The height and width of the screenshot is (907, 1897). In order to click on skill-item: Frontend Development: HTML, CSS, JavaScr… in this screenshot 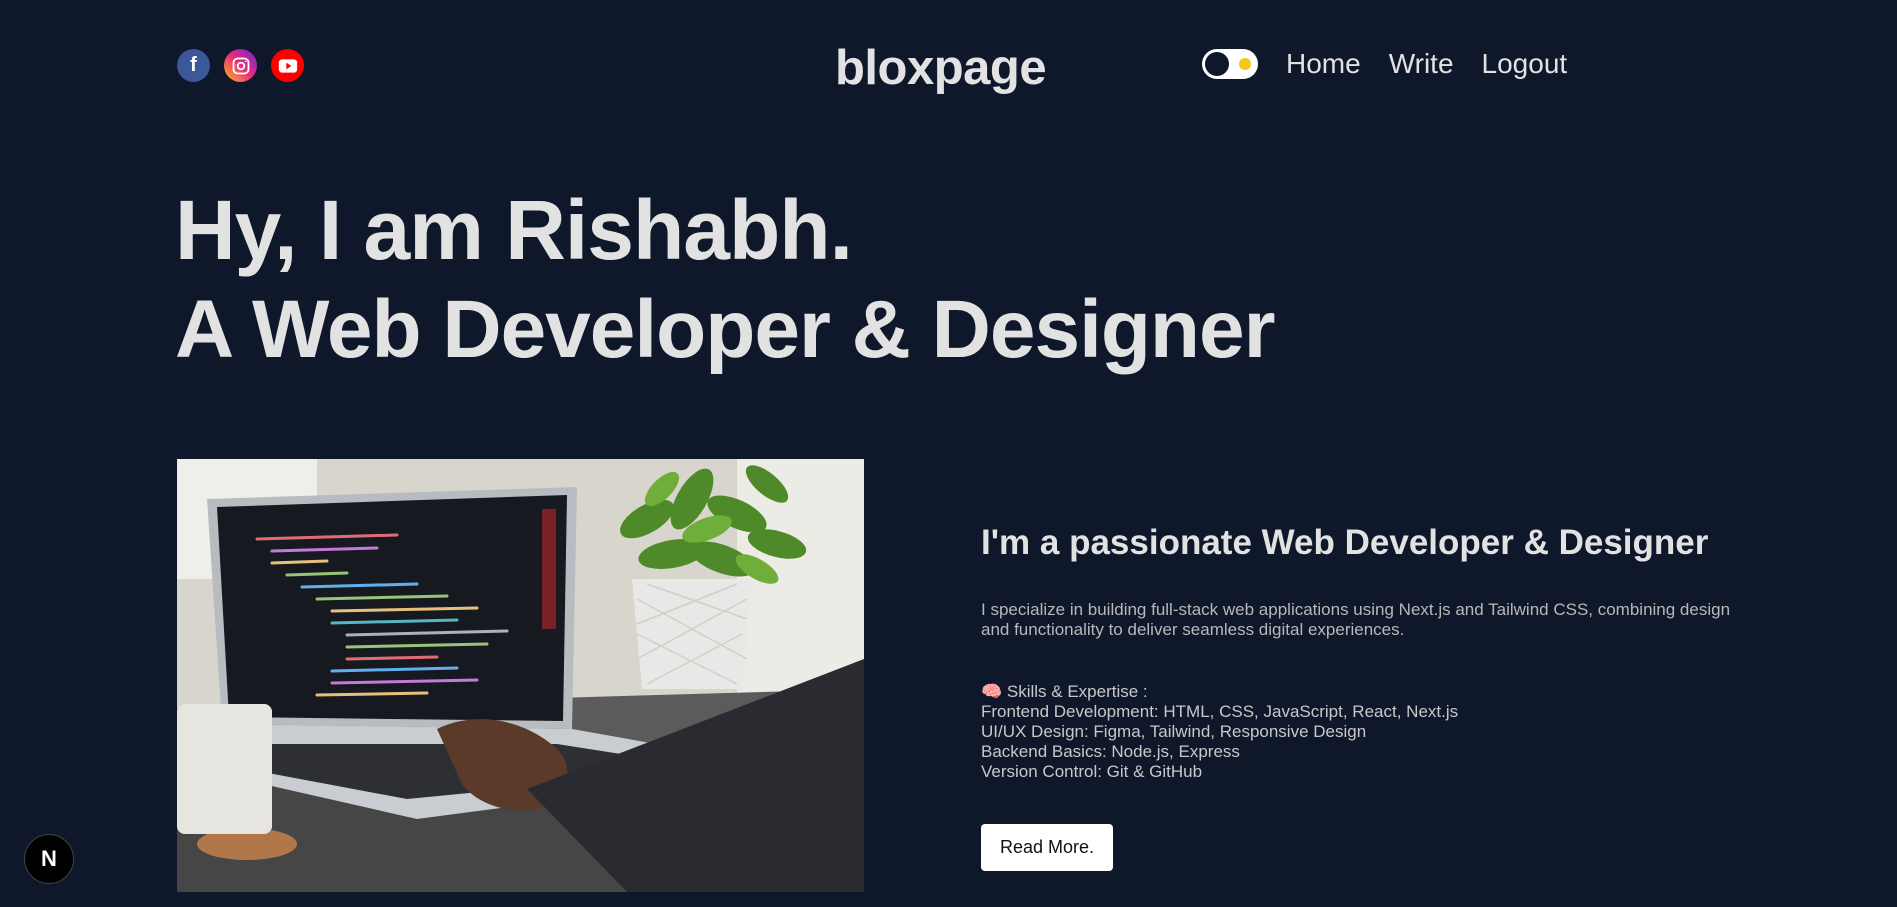, I will do `click(1220, 711)`.